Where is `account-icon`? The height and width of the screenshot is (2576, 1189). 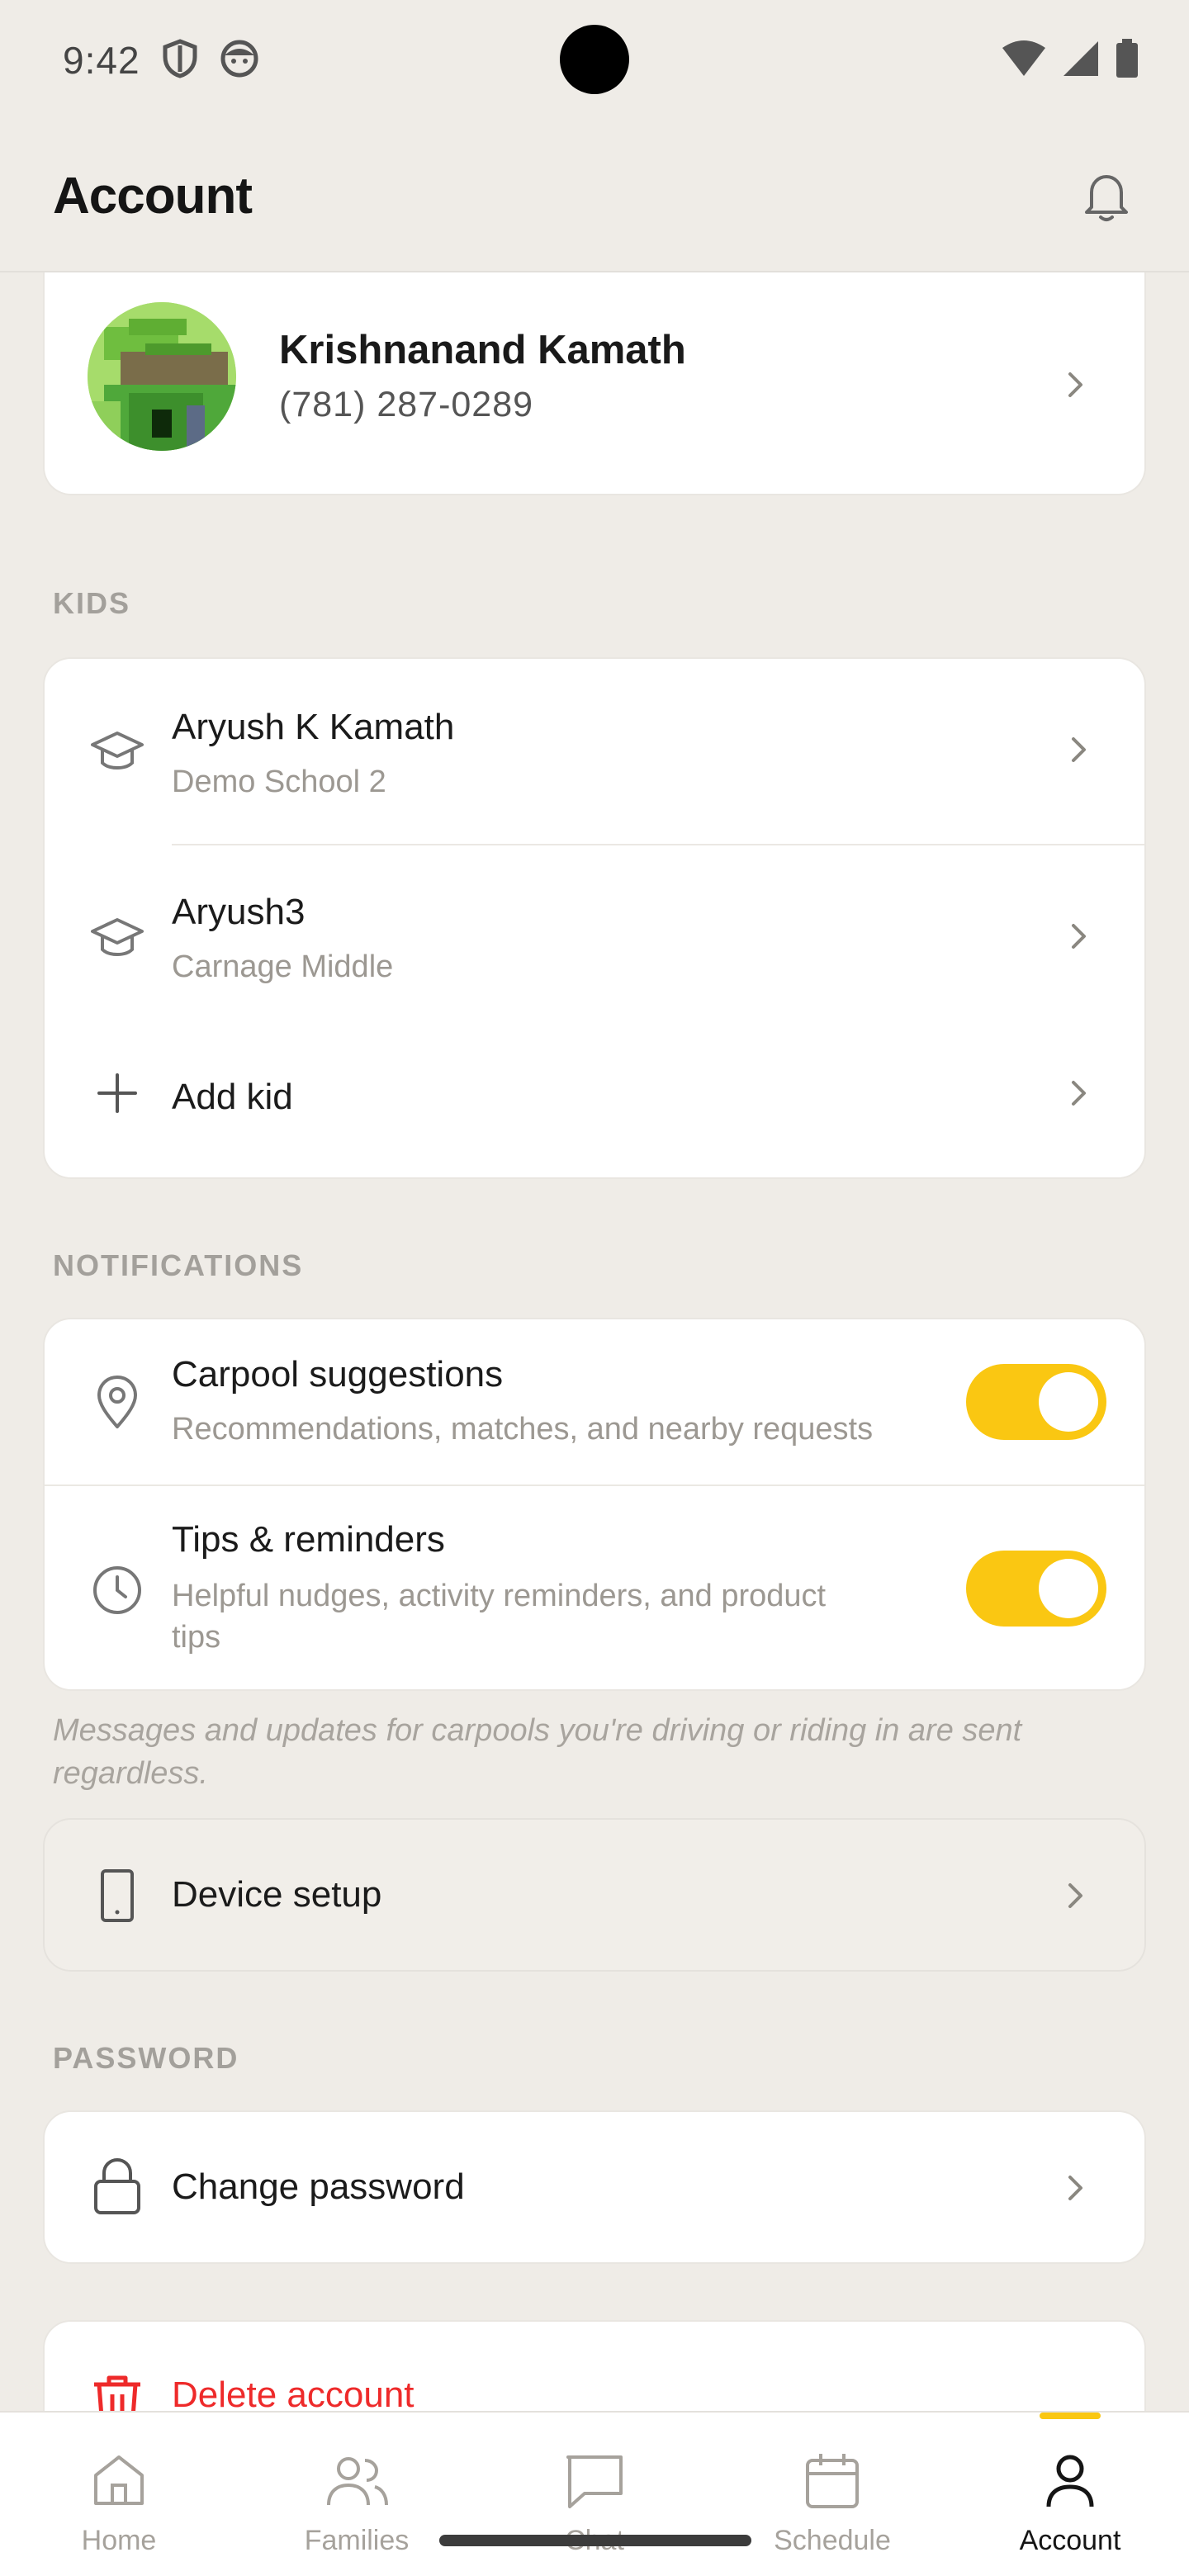 account-icon is located at coordinates (1070, 2480).